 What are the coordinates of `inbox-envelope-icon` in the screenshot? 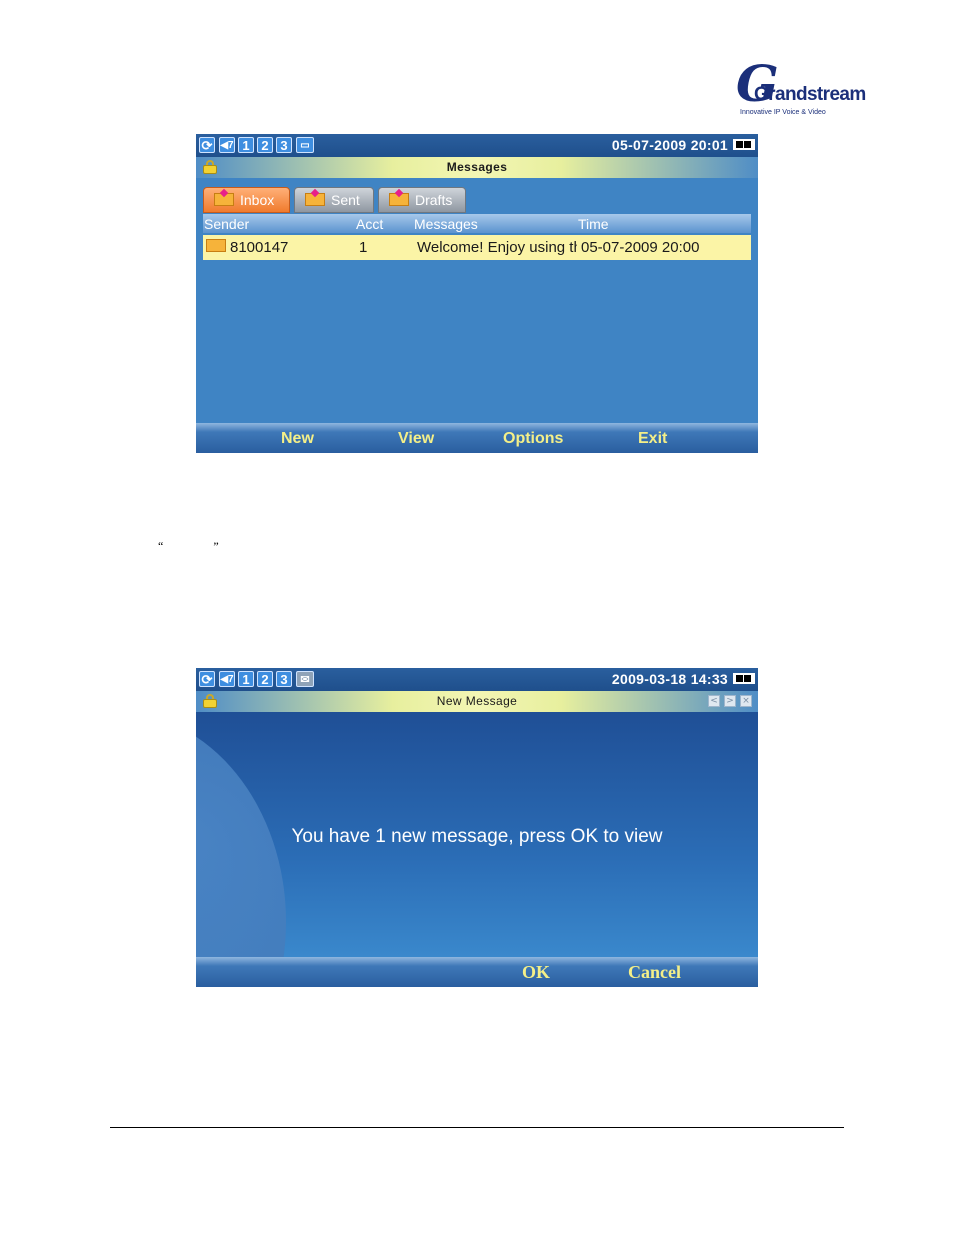 It's located at (224, 199).